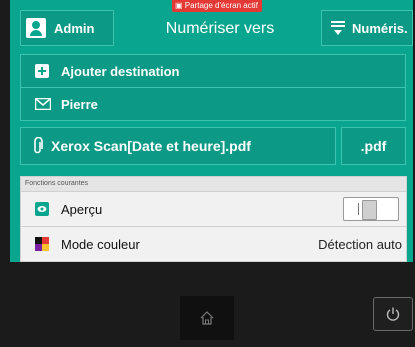  I want to click on share-icon: ▣, so click(179, 5).